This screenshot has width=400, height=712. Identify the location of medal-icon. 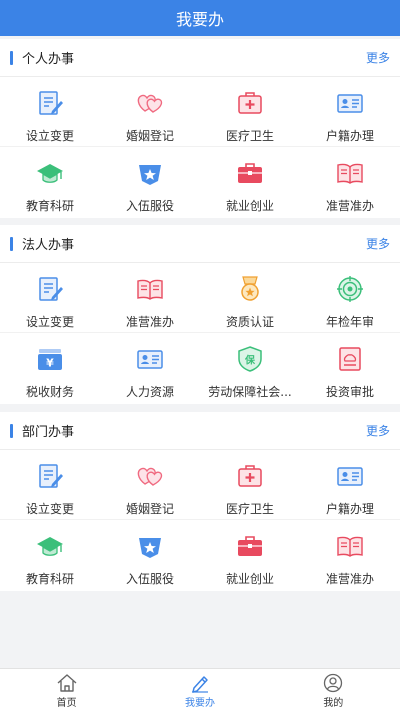
(250, 289).